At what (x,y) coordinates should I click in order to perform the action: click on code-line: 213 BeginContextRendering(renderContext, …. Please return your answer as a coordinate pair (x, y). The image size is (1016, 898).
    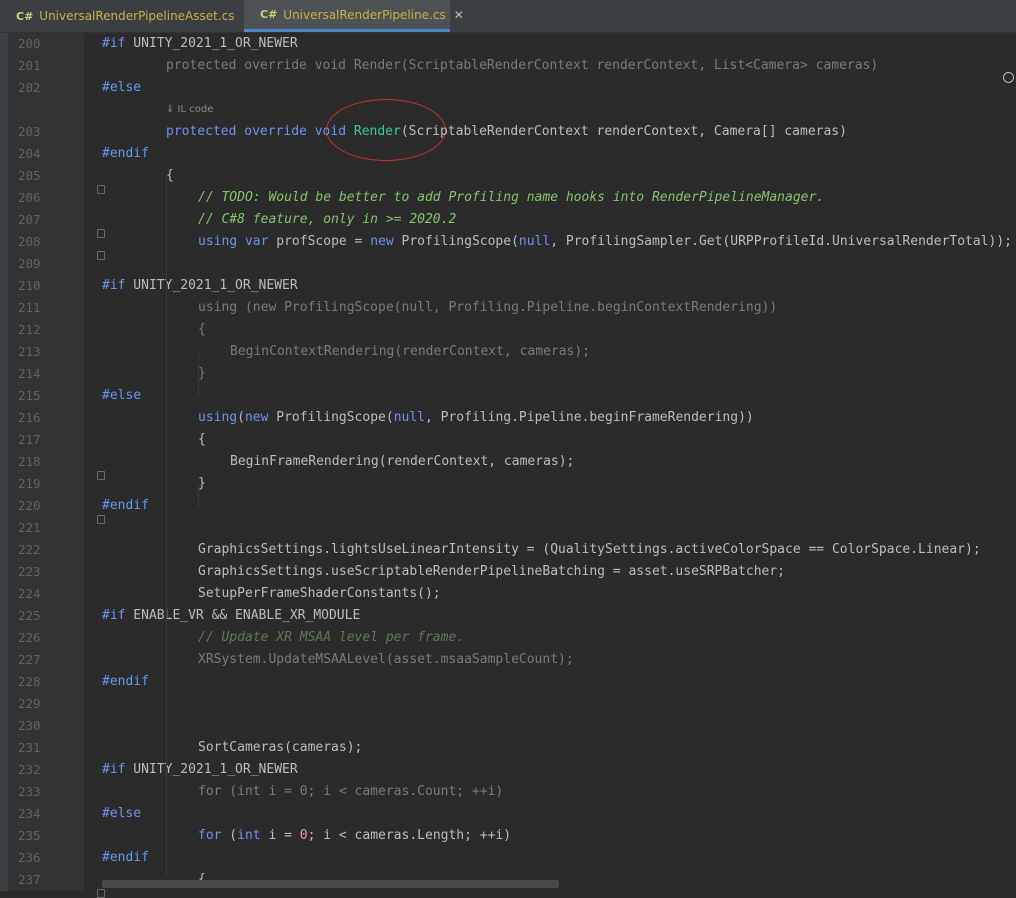
    Looking at the image, I should click on (508, 352).